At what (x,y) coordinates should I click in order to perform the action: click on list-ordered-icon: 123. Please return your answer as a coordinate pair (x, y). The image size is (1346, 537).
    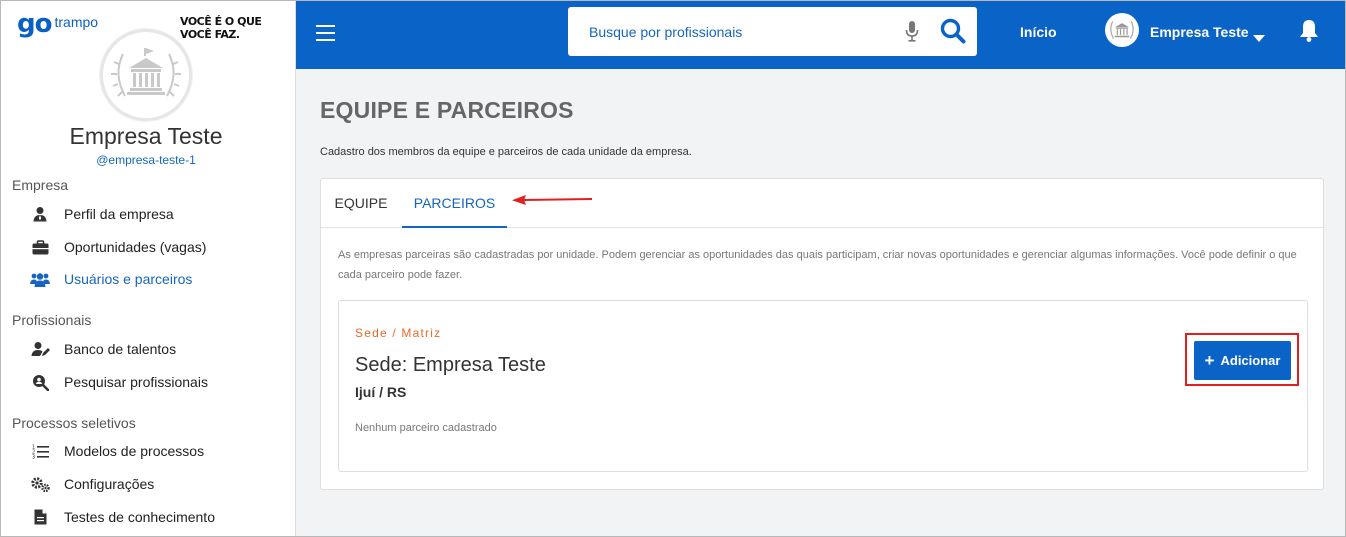
    Looking at the image, I should click on (40, 451).